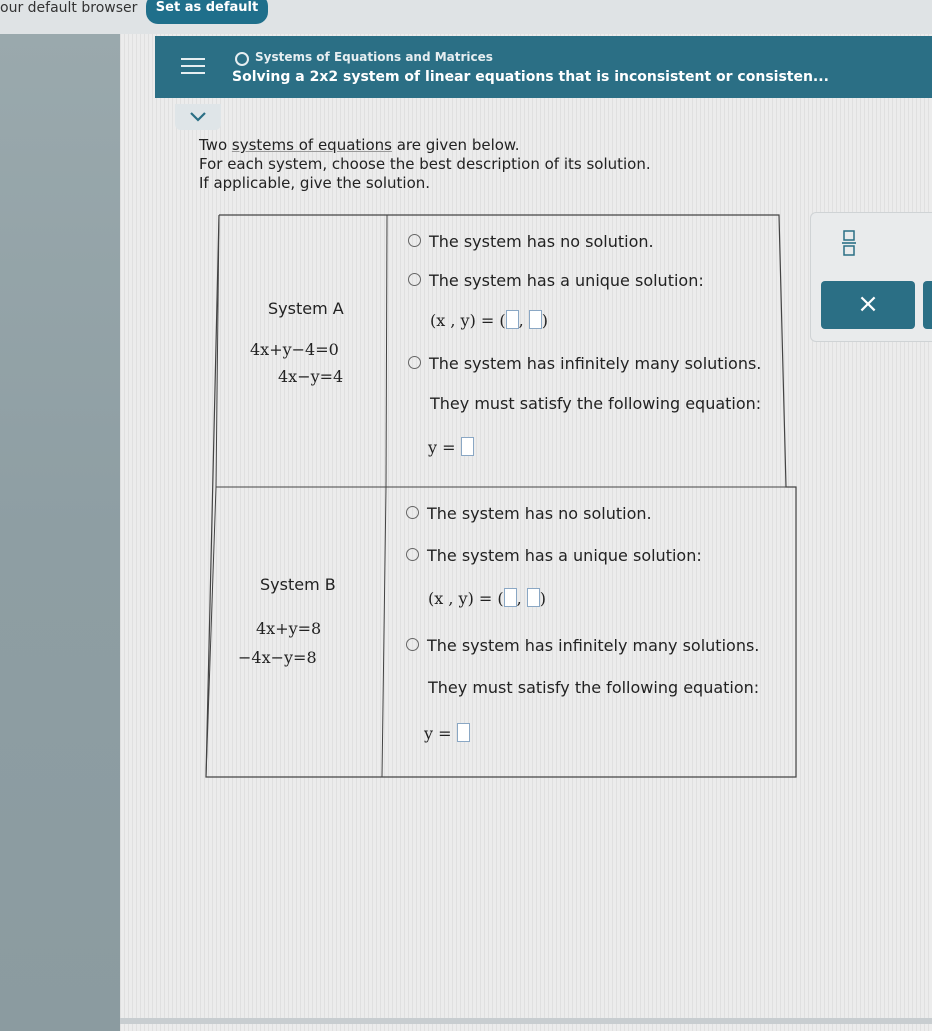  I want to click on system-a-y-input, so click(535, 319).